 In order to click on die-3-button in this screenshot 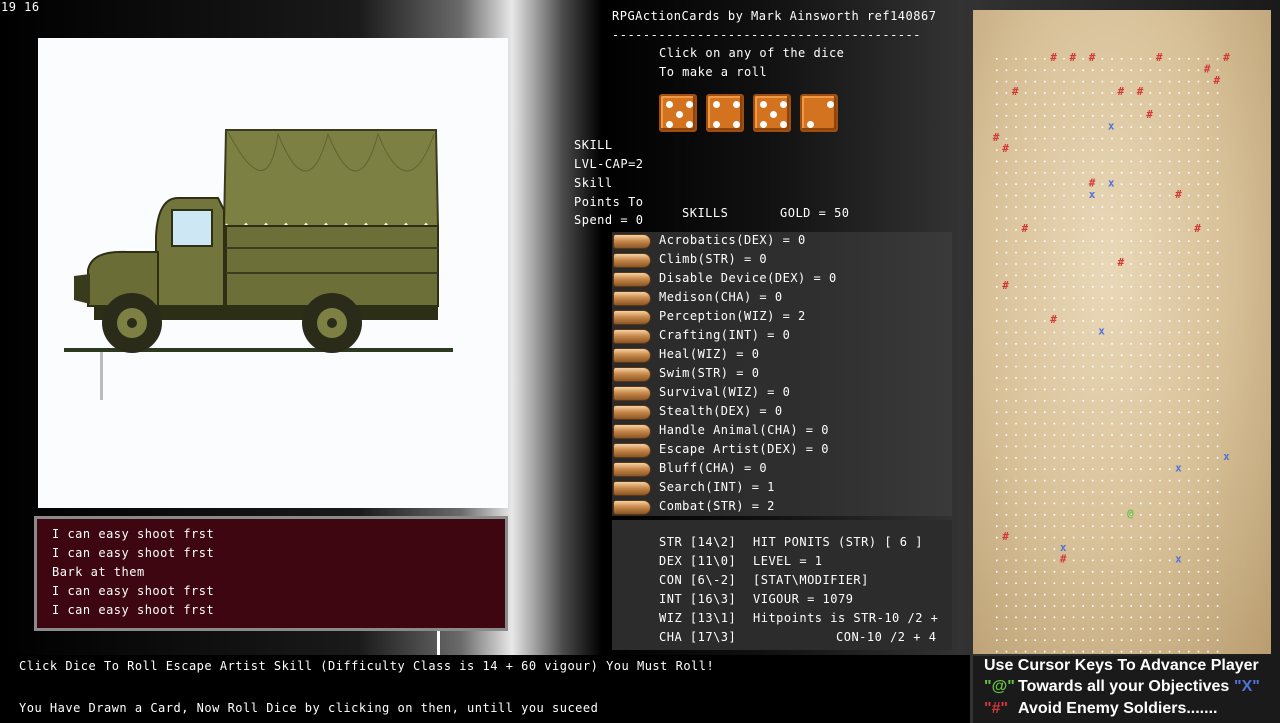, I will do `click(772, 113)`.